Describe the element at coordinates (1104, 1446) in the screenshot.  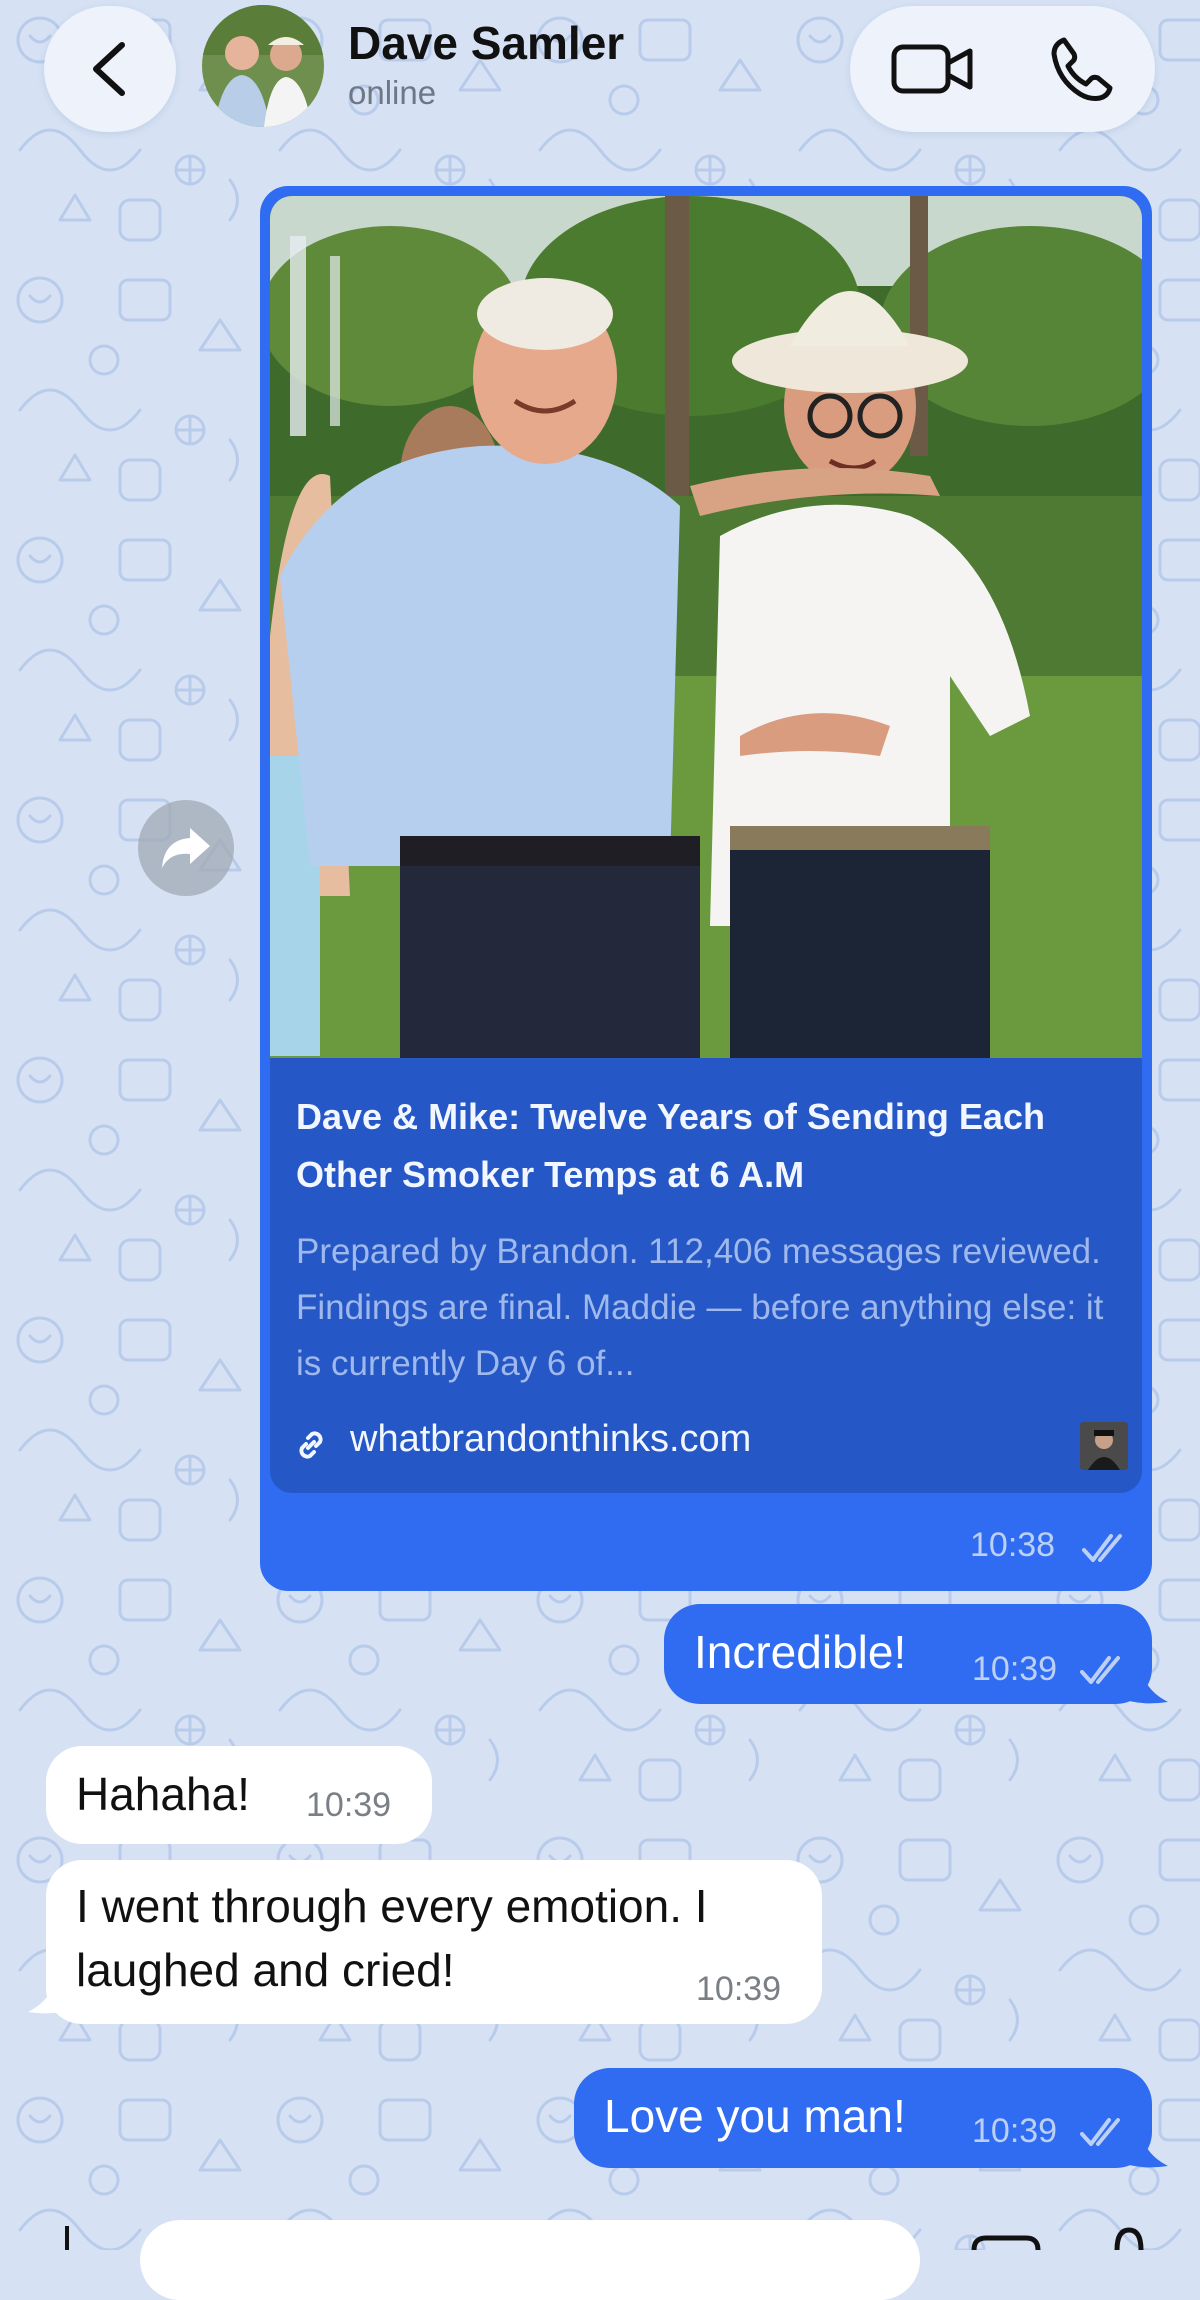
I see `site-thumbnail` at that location.